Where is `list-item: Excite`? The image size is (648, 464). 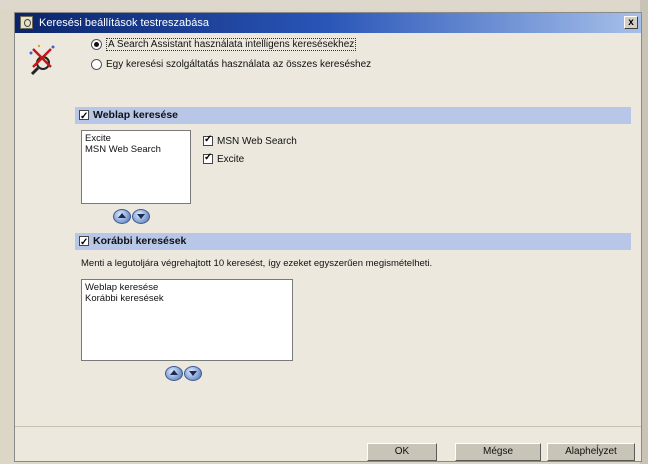
list-item: Excite is located at coordinates (136, 138).